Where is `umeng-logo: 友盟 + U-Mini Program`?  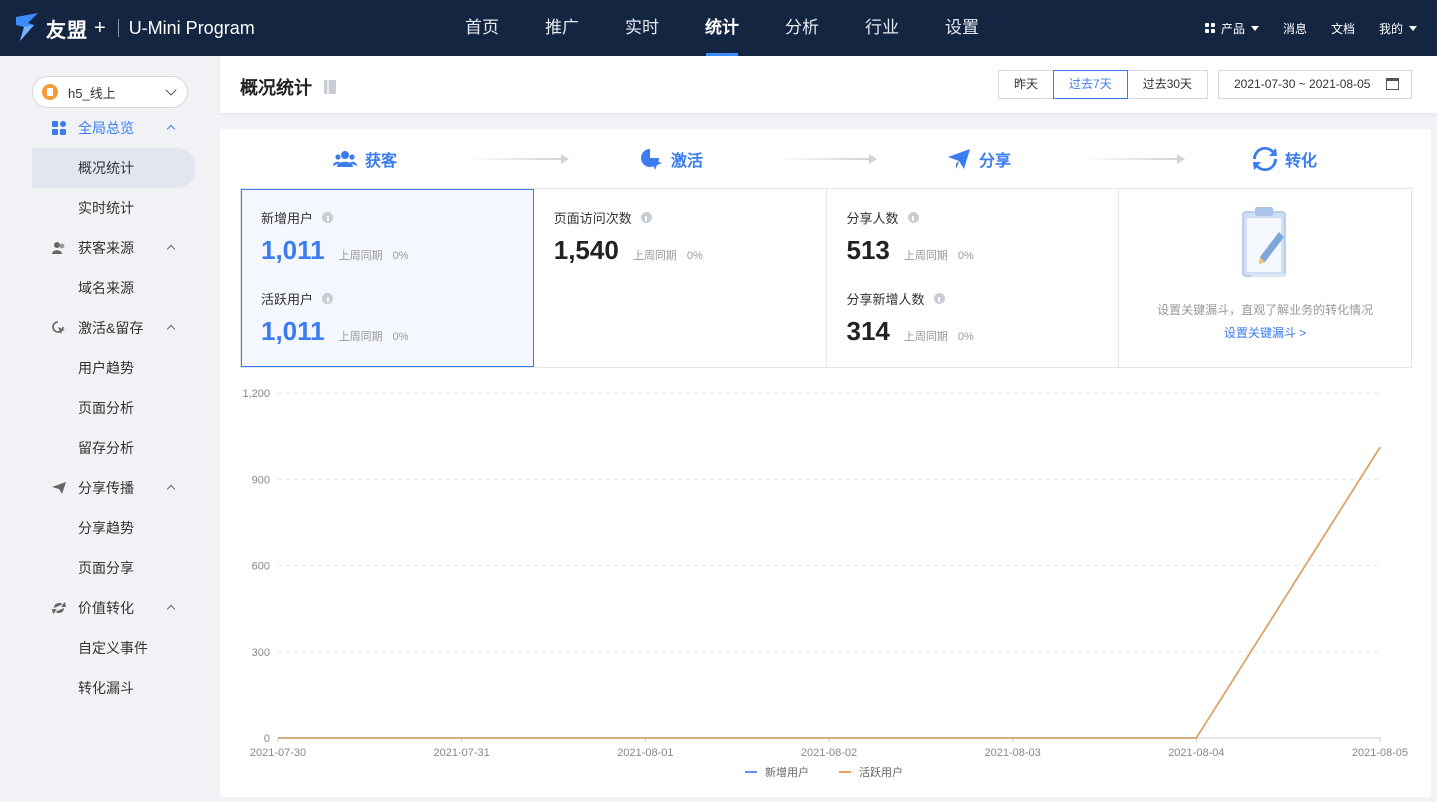
umeng-logo: 友盟 + U-Mini Program is located at coordinates (134, 28).